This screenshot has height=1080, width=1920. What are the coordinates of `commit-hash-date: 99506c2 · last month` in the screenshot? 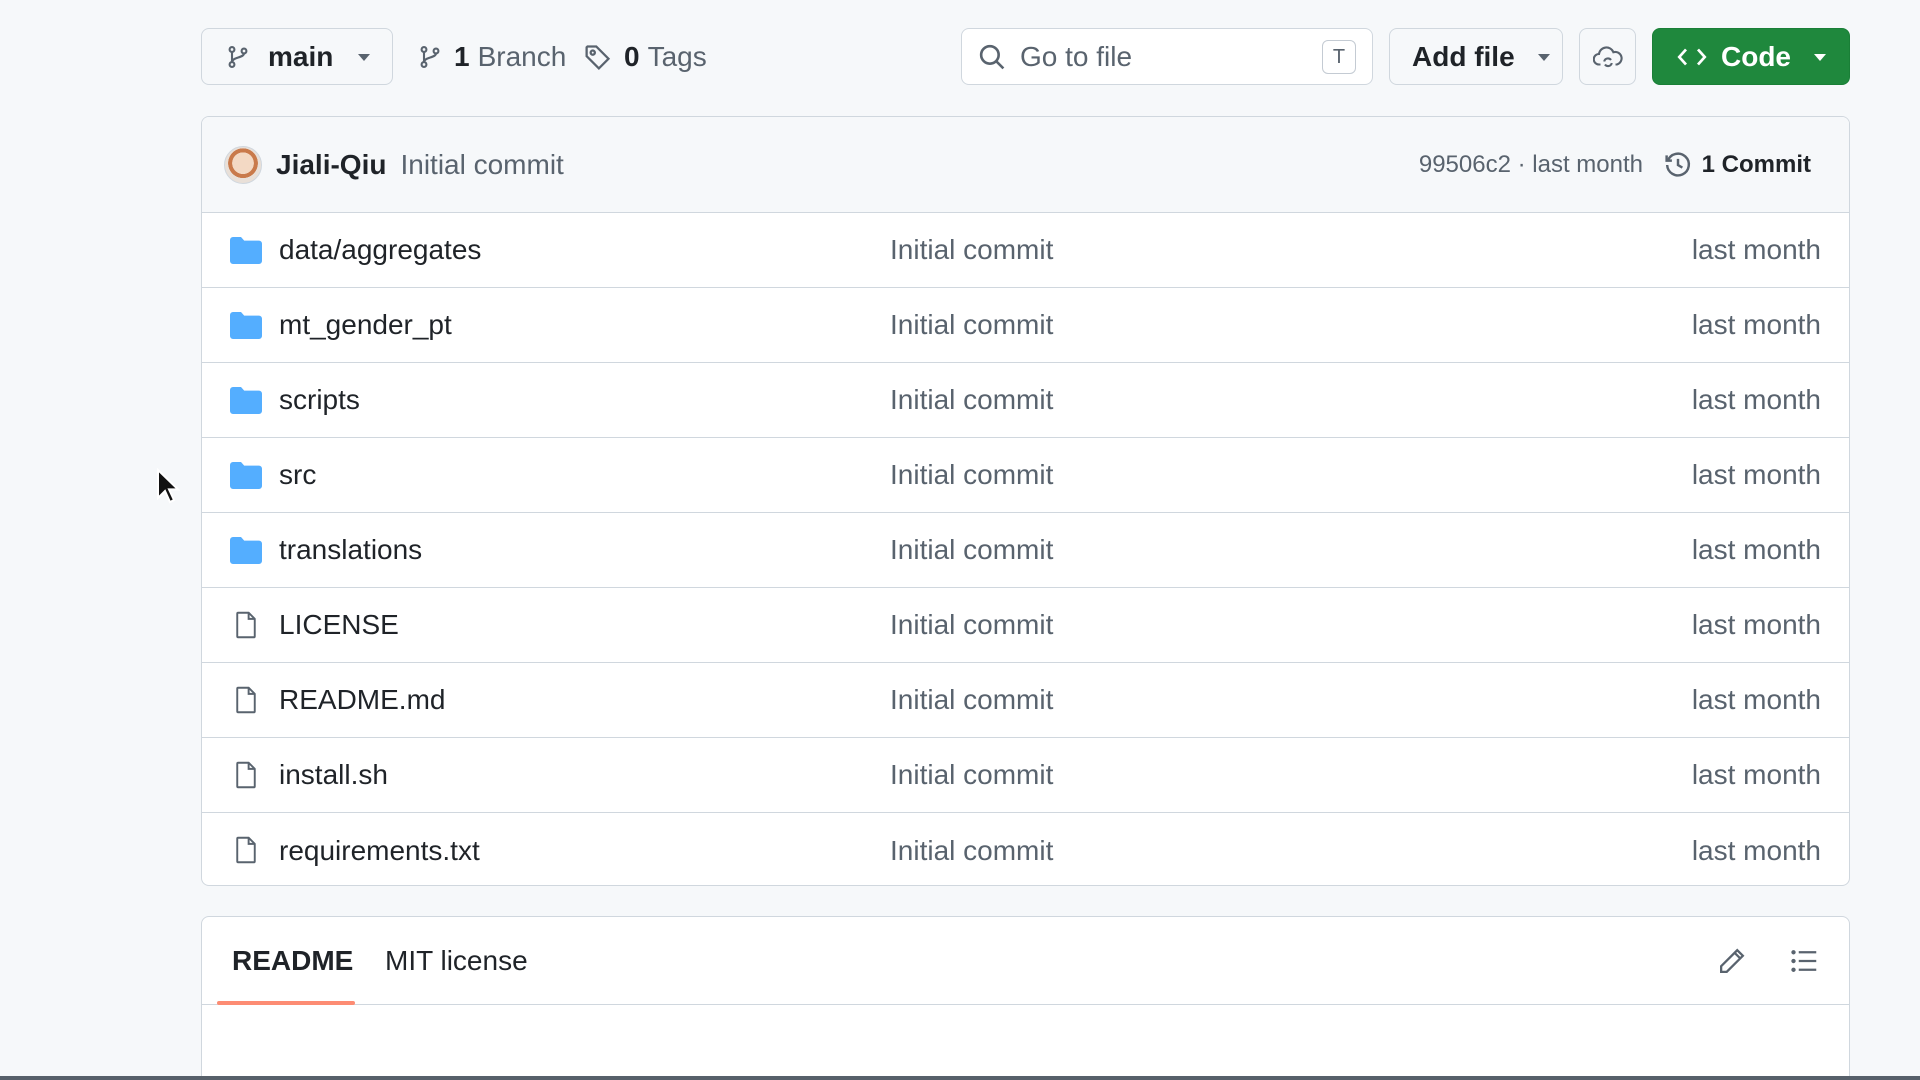 It's located at (1531, 165).